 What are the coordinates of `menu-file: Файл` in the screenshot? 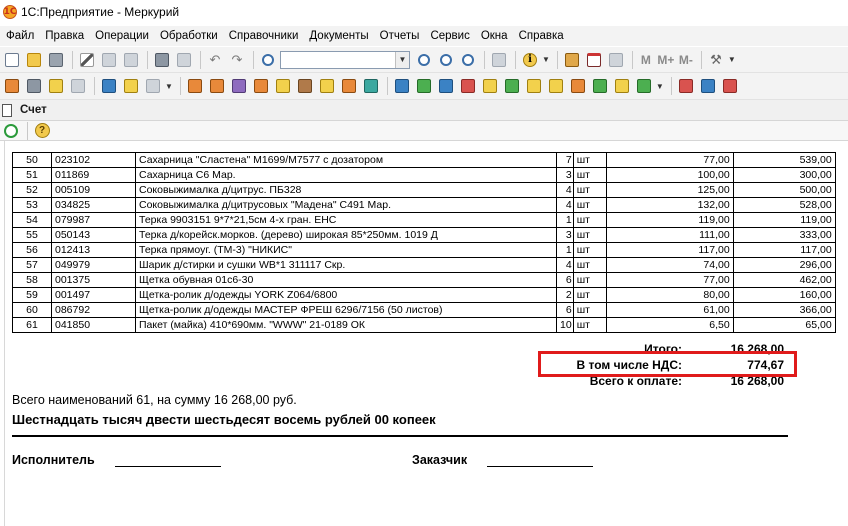 It's located at (19, 36).